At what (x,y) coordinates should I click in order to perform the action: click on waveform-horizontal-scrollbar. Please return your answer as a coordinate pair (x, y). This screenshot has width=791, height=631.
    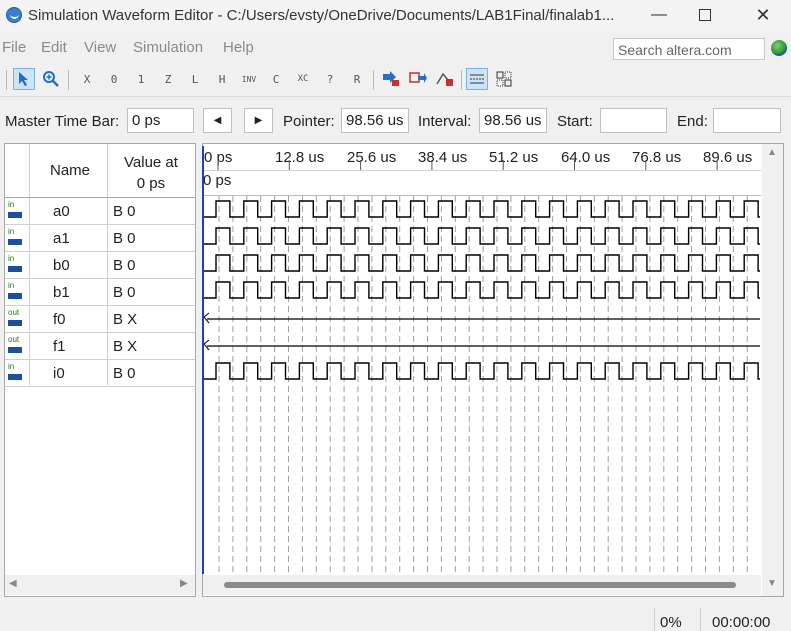
    Looking at the image, I should click on (482, 585).